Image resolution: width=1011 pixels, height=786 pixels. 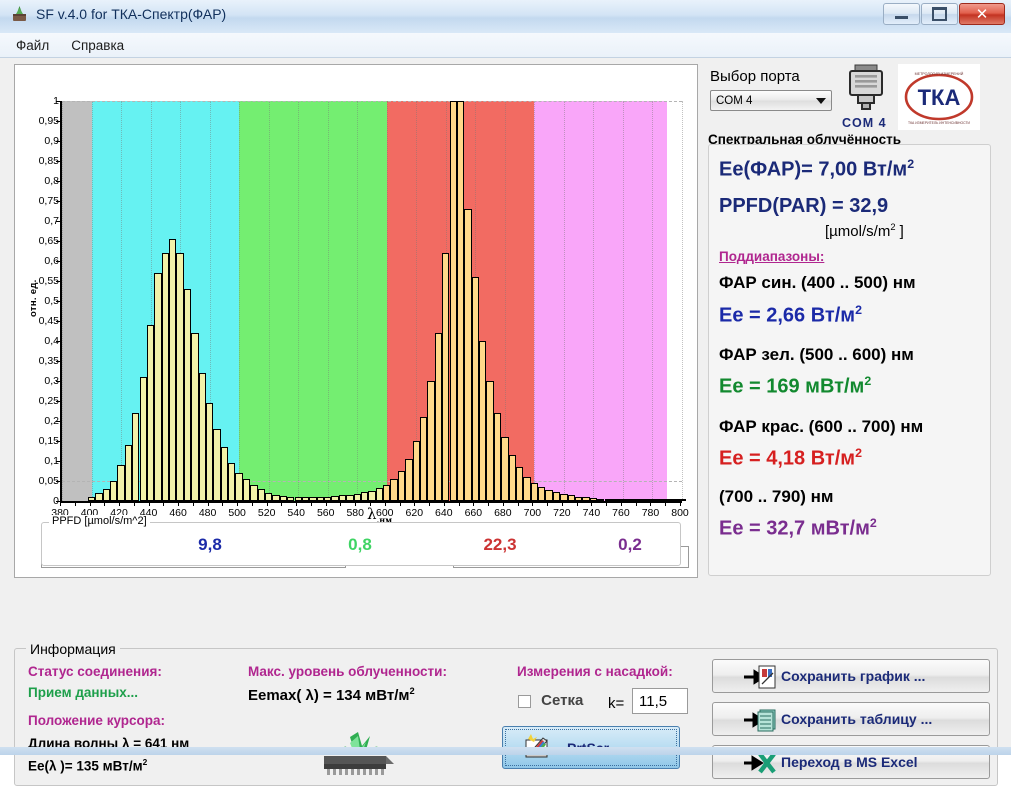 I want to click on subranges-header: Поддиапазоны:, so click(x=772, y=256).